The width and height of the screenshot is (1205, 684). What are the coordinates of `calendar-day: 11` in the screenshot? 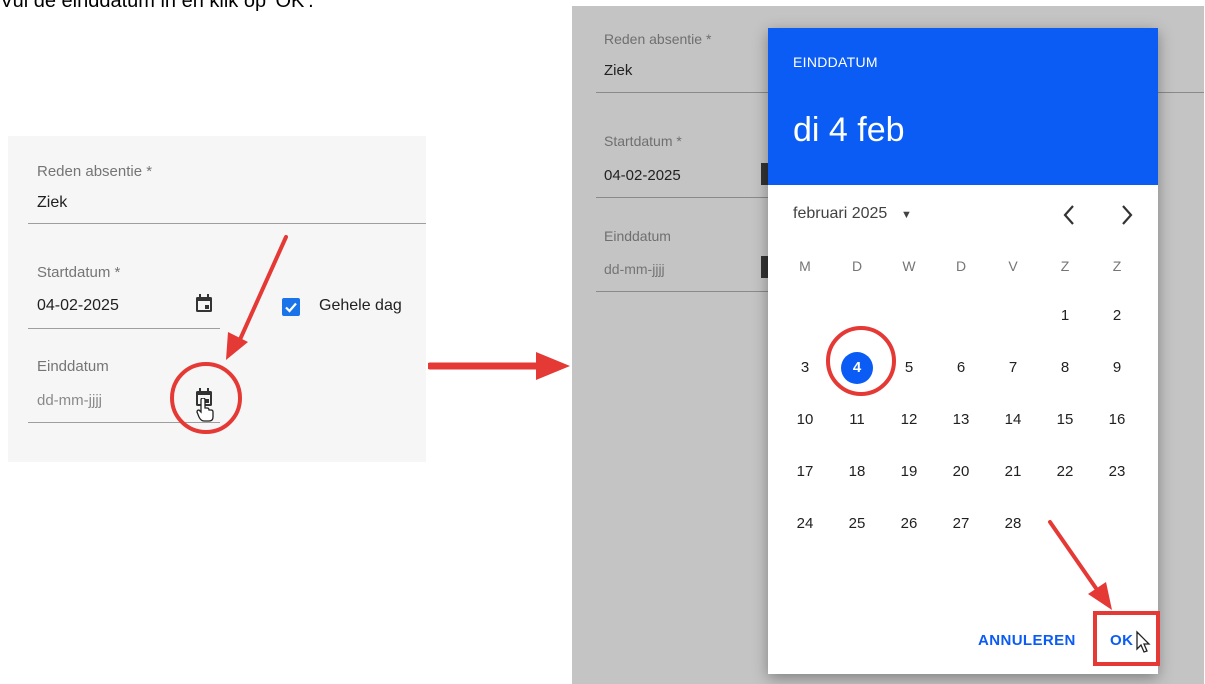 It's located at (857, 420).